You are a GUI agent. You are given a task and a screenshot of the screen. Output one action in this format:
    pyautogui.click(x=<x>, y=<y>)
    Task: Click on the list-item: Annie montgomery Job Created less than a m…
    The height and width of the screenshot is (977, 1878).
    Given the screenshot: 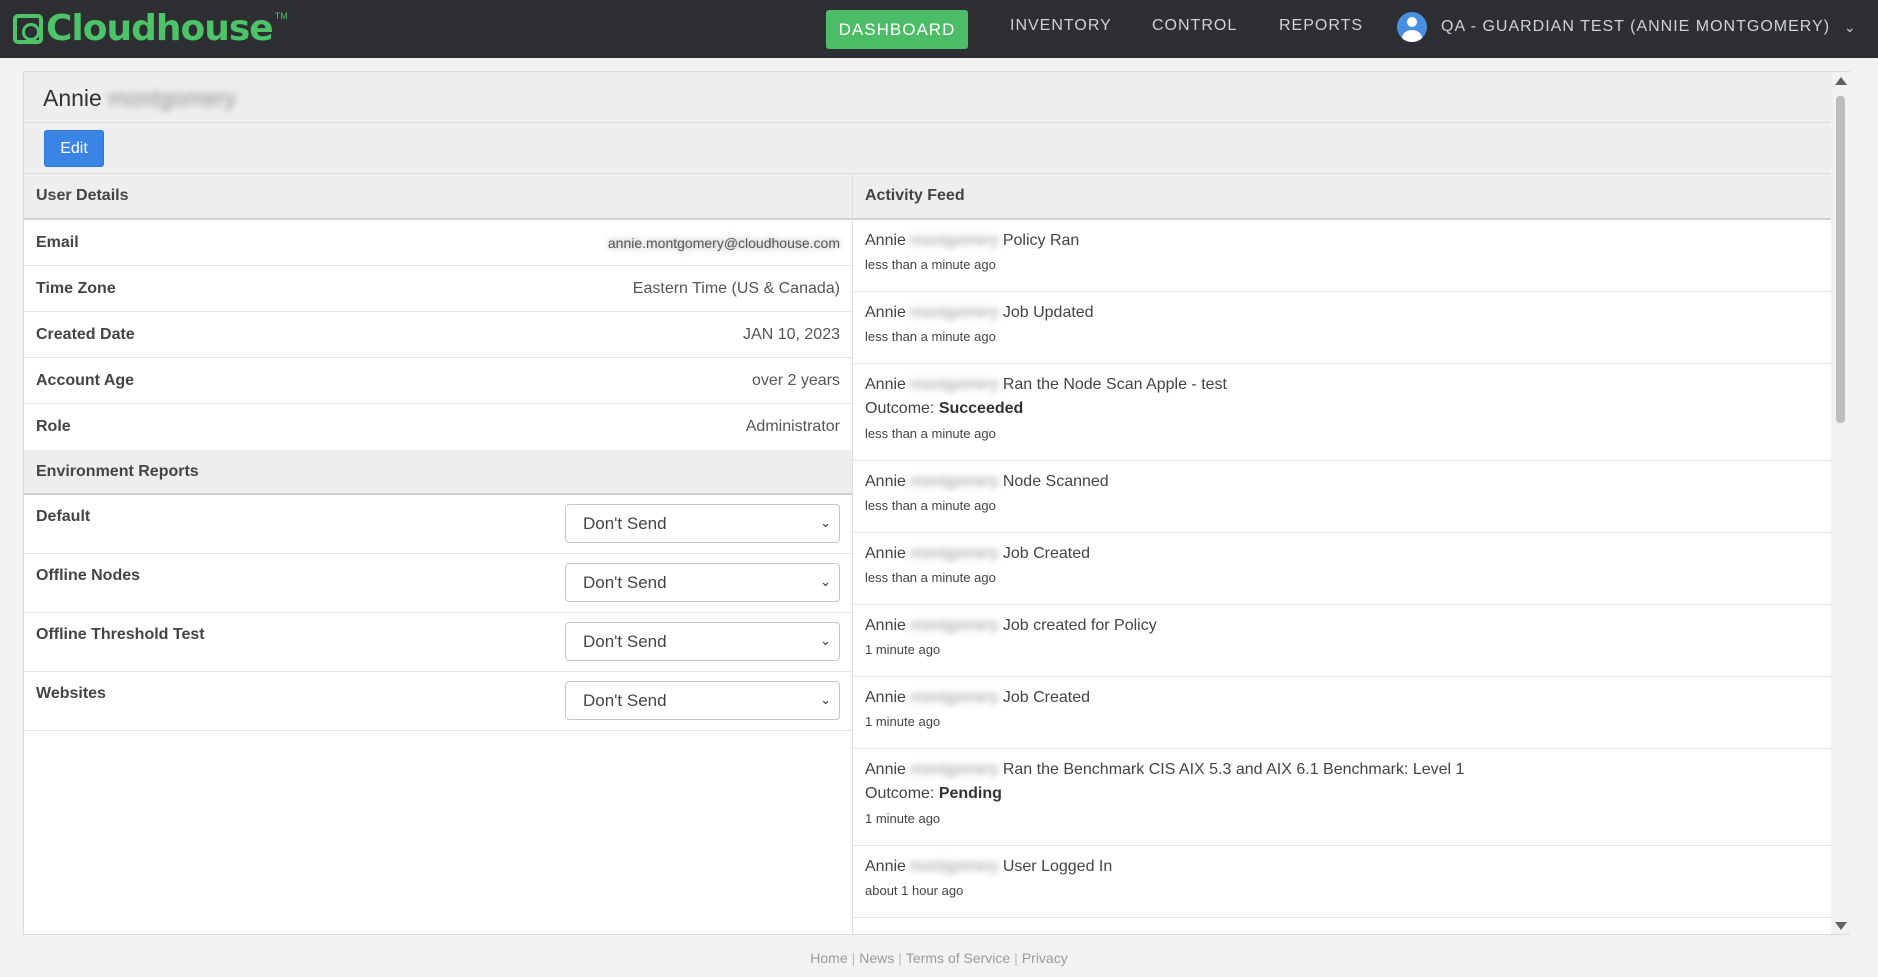 What is the action you would take?
    pyautogui.click(x=1342, y=569)
    